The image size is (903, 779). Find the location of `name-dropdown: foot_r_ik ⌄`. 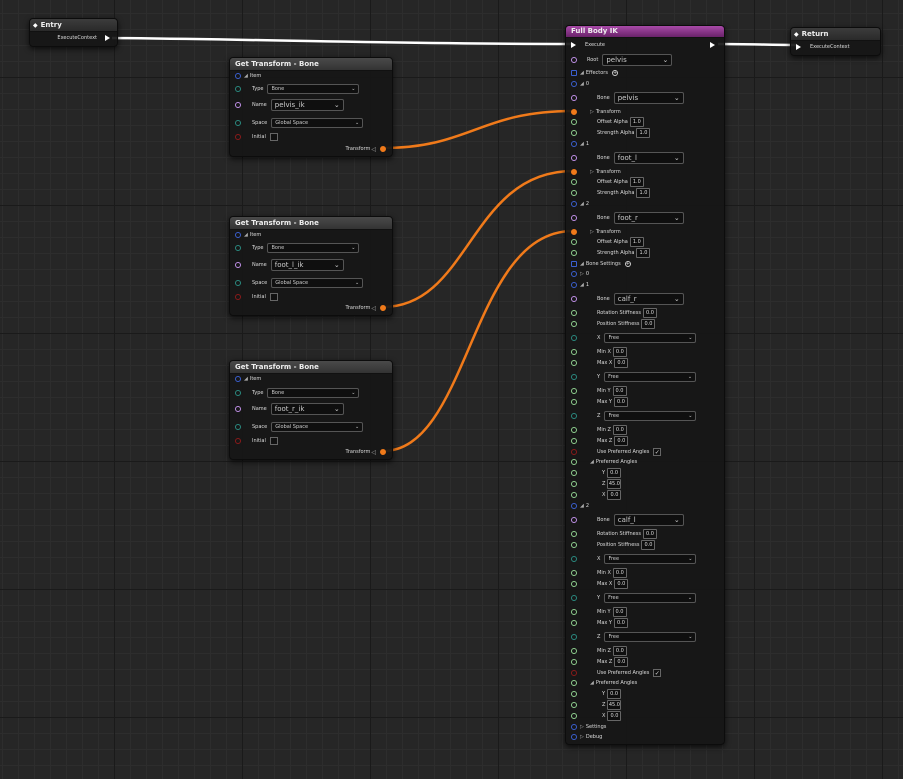

name-dropdown: foot_r_ik ⌄ is located at coordinates (307, 409).